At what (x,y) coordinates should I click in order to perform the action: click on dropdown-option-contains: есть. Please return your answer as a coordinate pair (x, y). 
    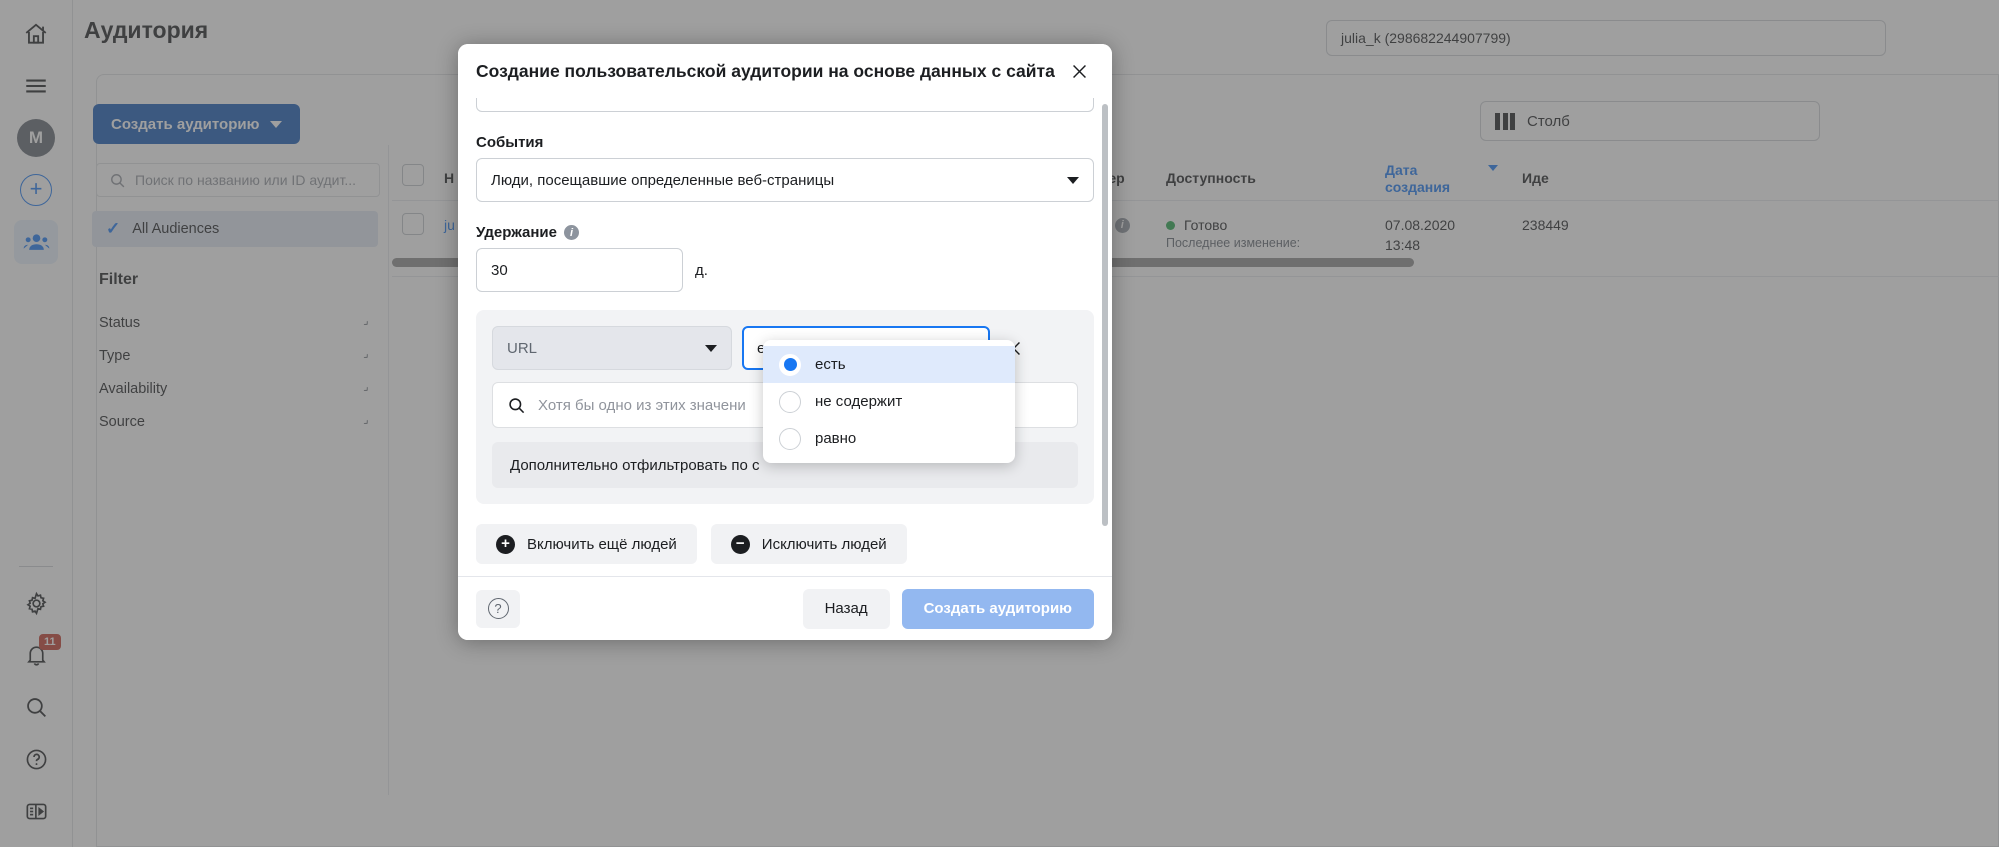
    Looking at the image, I should click on (889, 364).